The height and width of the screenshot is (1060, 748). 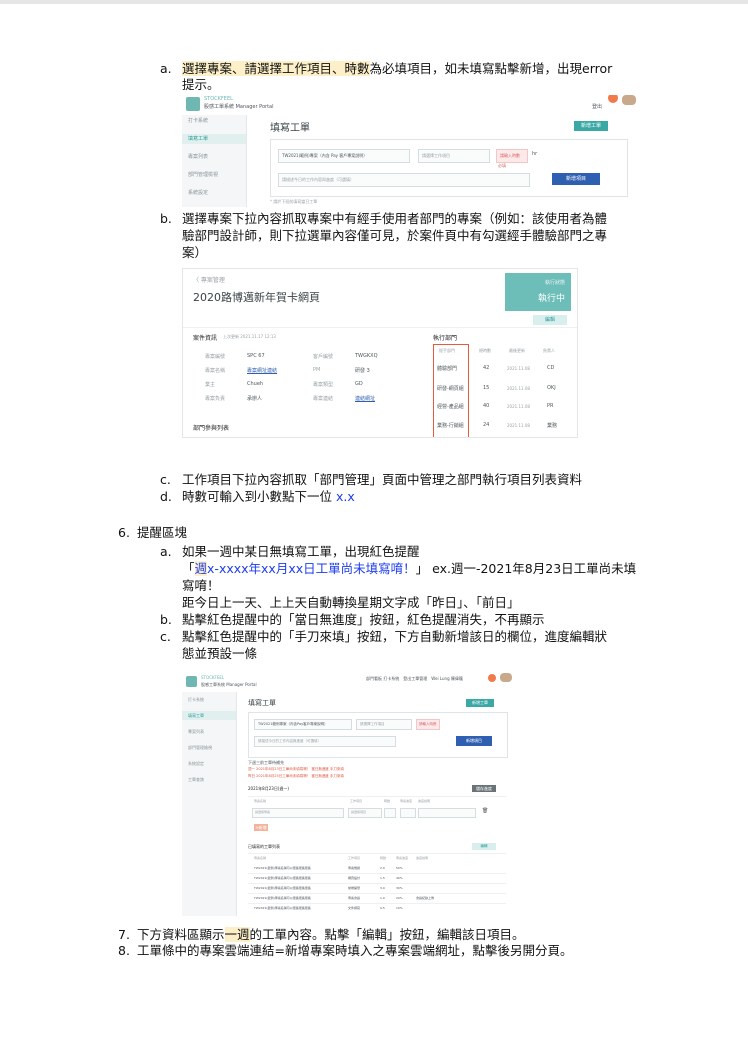 I want to click on edit-button: 編輯, so click(x=550, y=320).